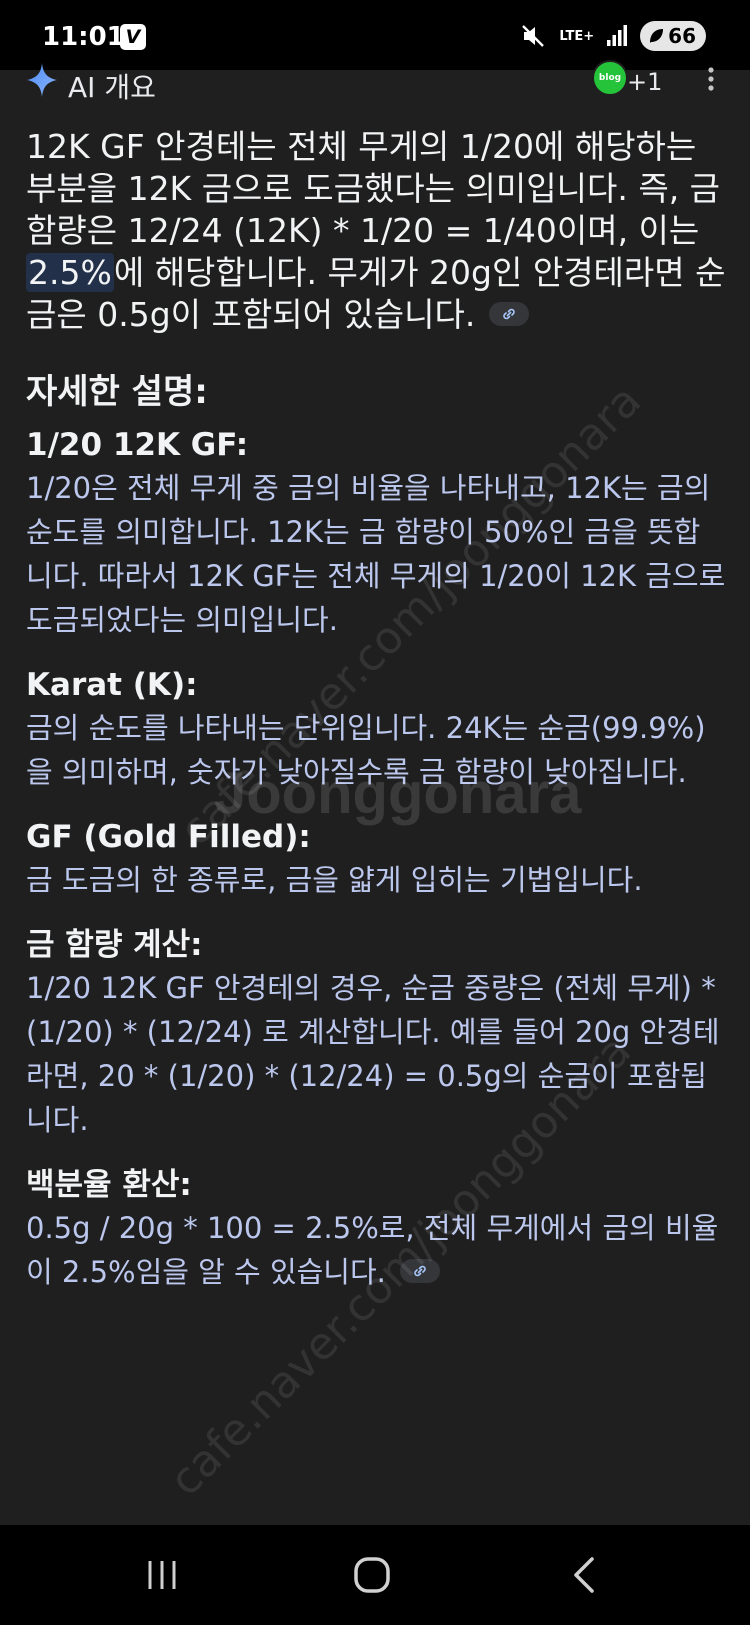  What do you see at coordinates (533, 36) in the screenshot?
I see `mute-icon` at bounding box center [533, 36].